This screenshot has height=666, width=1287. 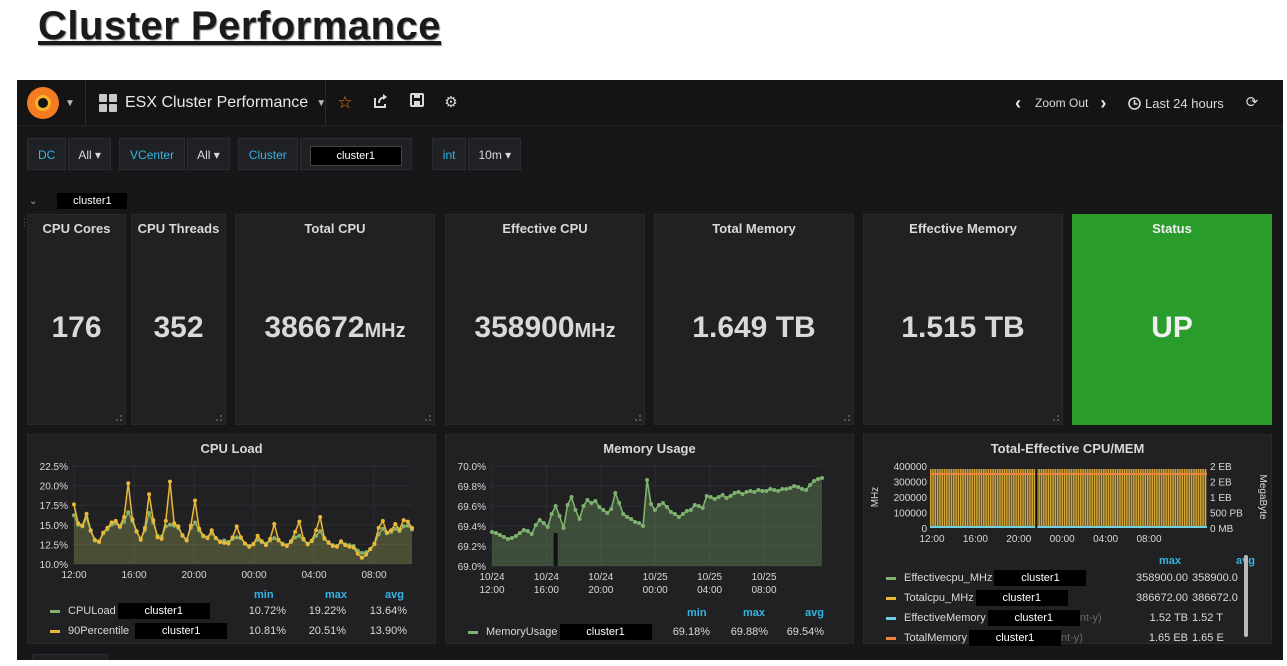 I want to click on grafana-menu-button: ▼, so click(x=51, y=103).